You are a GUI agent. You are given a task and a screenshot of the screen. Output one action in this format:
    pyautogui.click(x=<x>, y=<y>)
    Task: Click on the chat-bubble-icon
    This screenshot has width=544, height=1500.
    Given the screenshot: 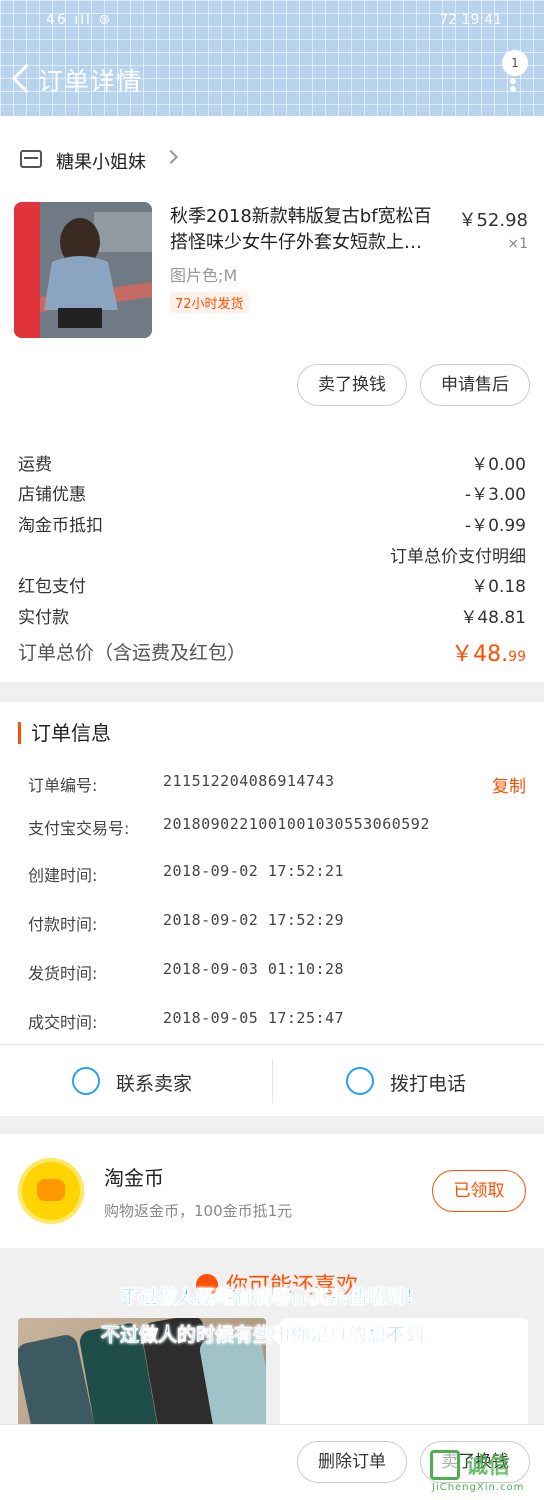 What is the action you would take?
    pyautogui.click(x=86, y=1081)
    